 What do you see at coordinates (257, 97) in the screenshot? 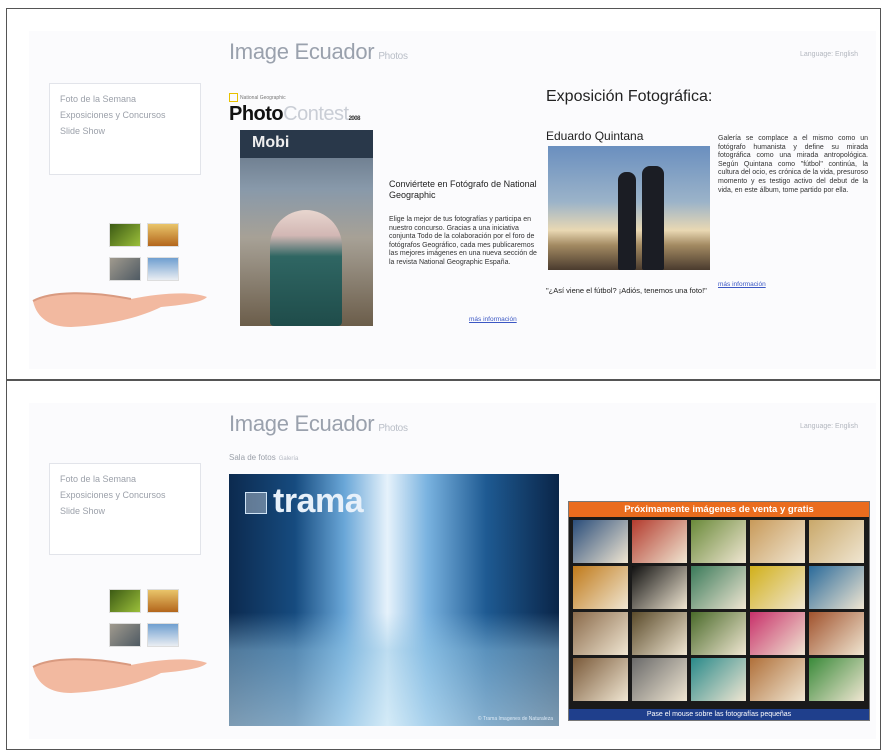
I see `natgeo-badge: National Geographic` at bounding box center [257, 97].